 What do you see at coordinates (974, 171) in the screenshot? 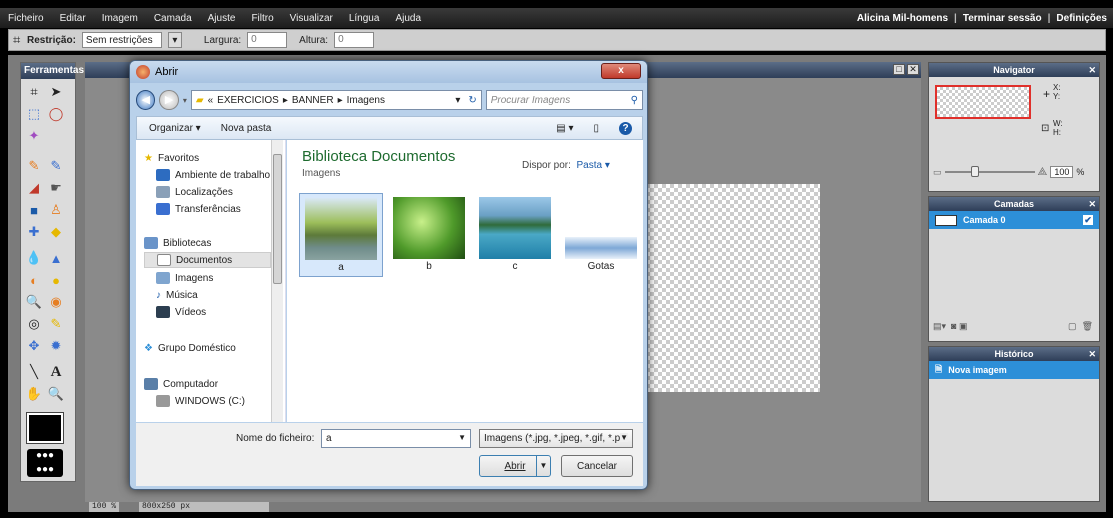
I see `slider-handle` at bounding box center [974, 171].